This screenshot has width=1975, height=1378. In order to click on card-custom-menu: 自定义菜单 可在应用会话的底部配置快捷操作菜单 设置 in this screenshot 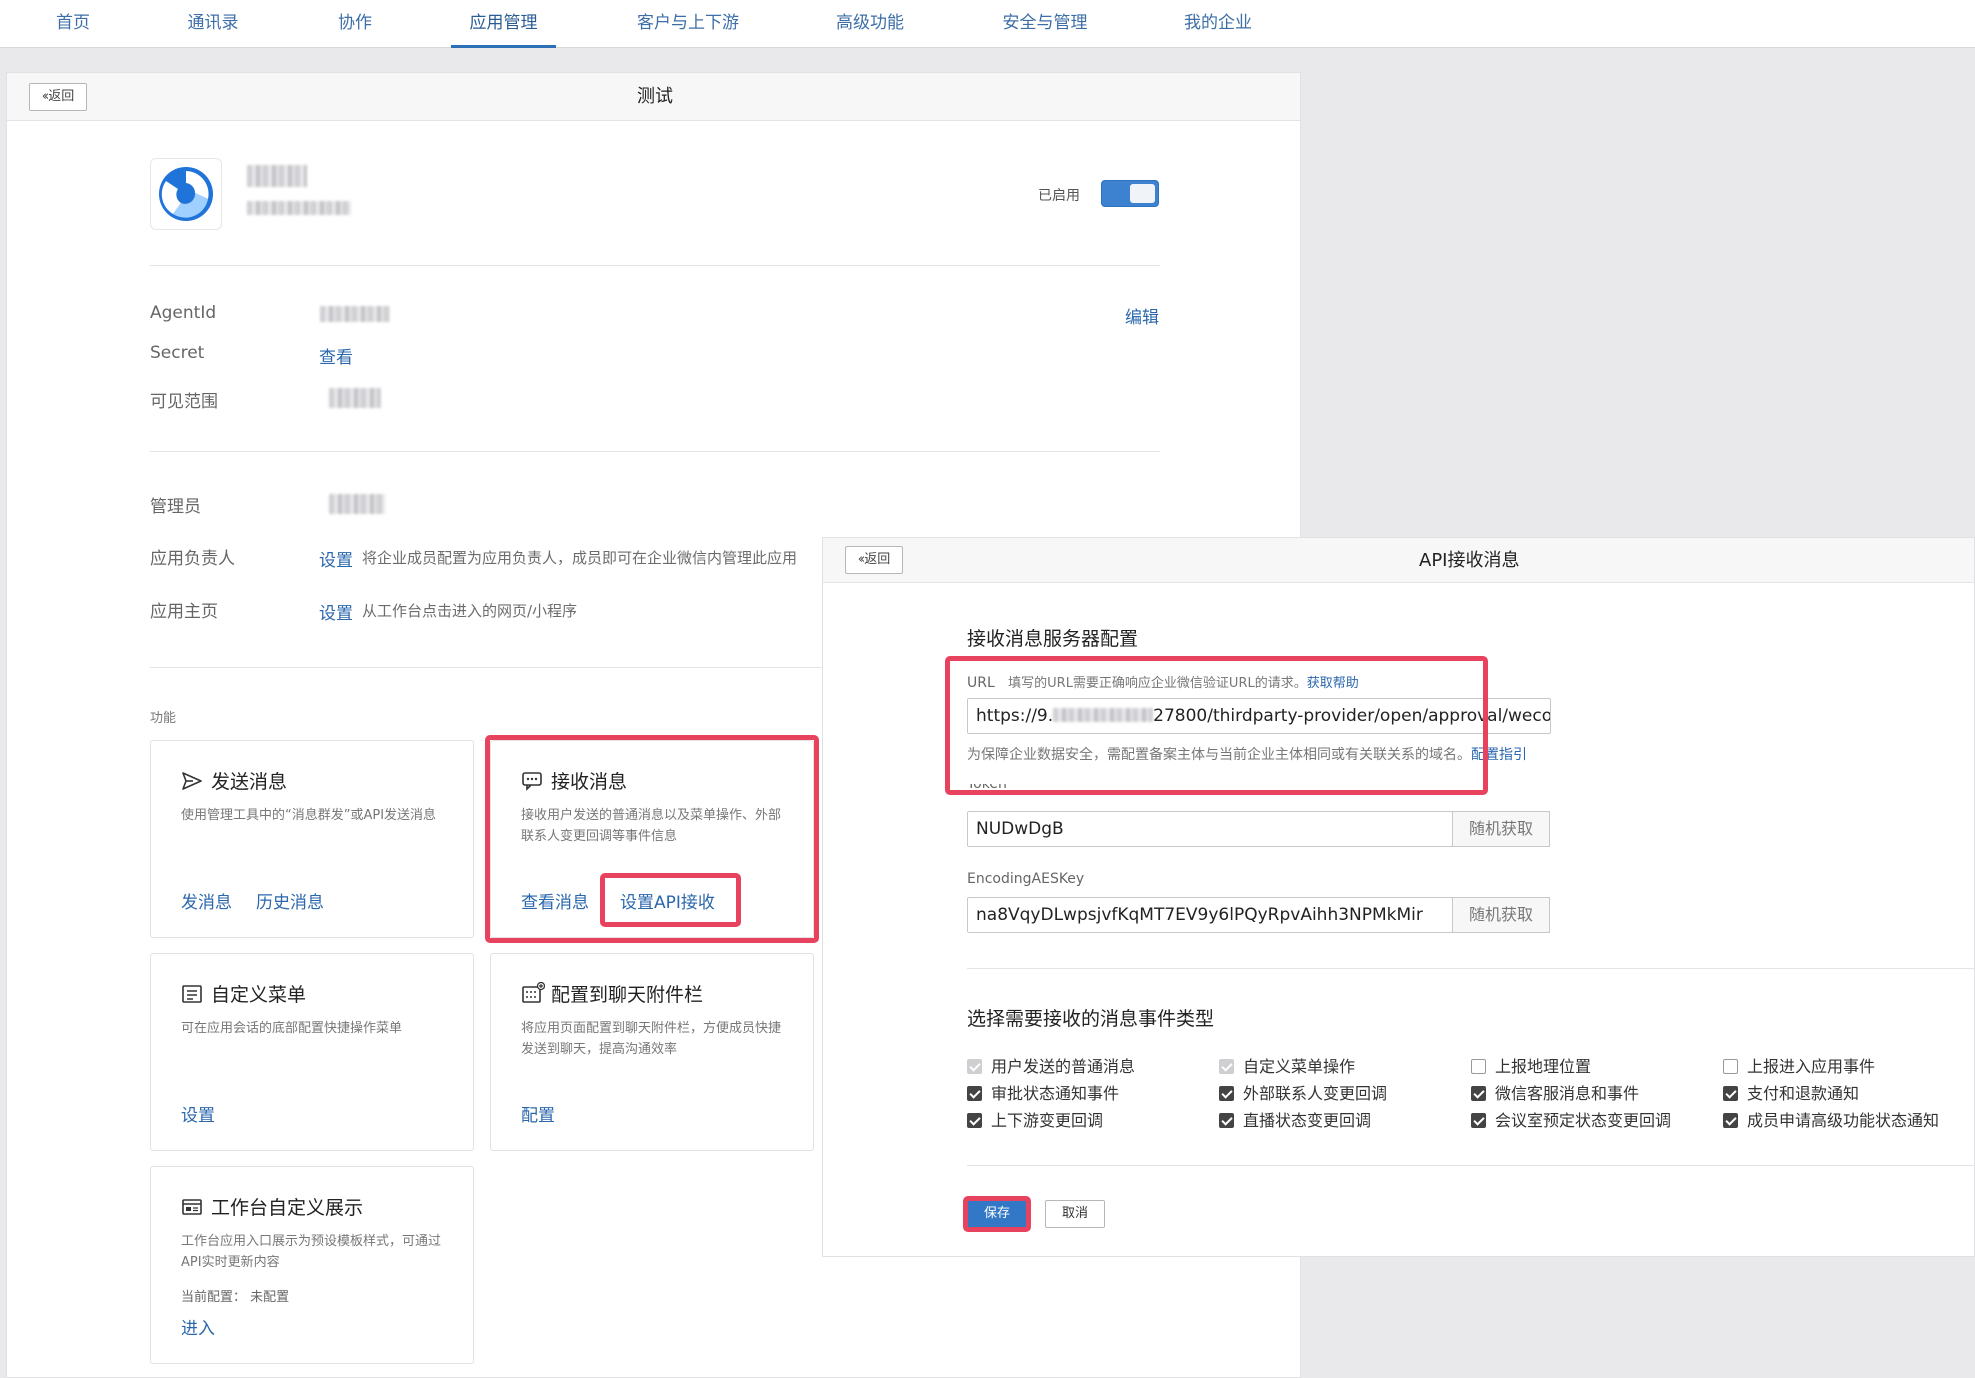, I will do `click(312, 1052)`.